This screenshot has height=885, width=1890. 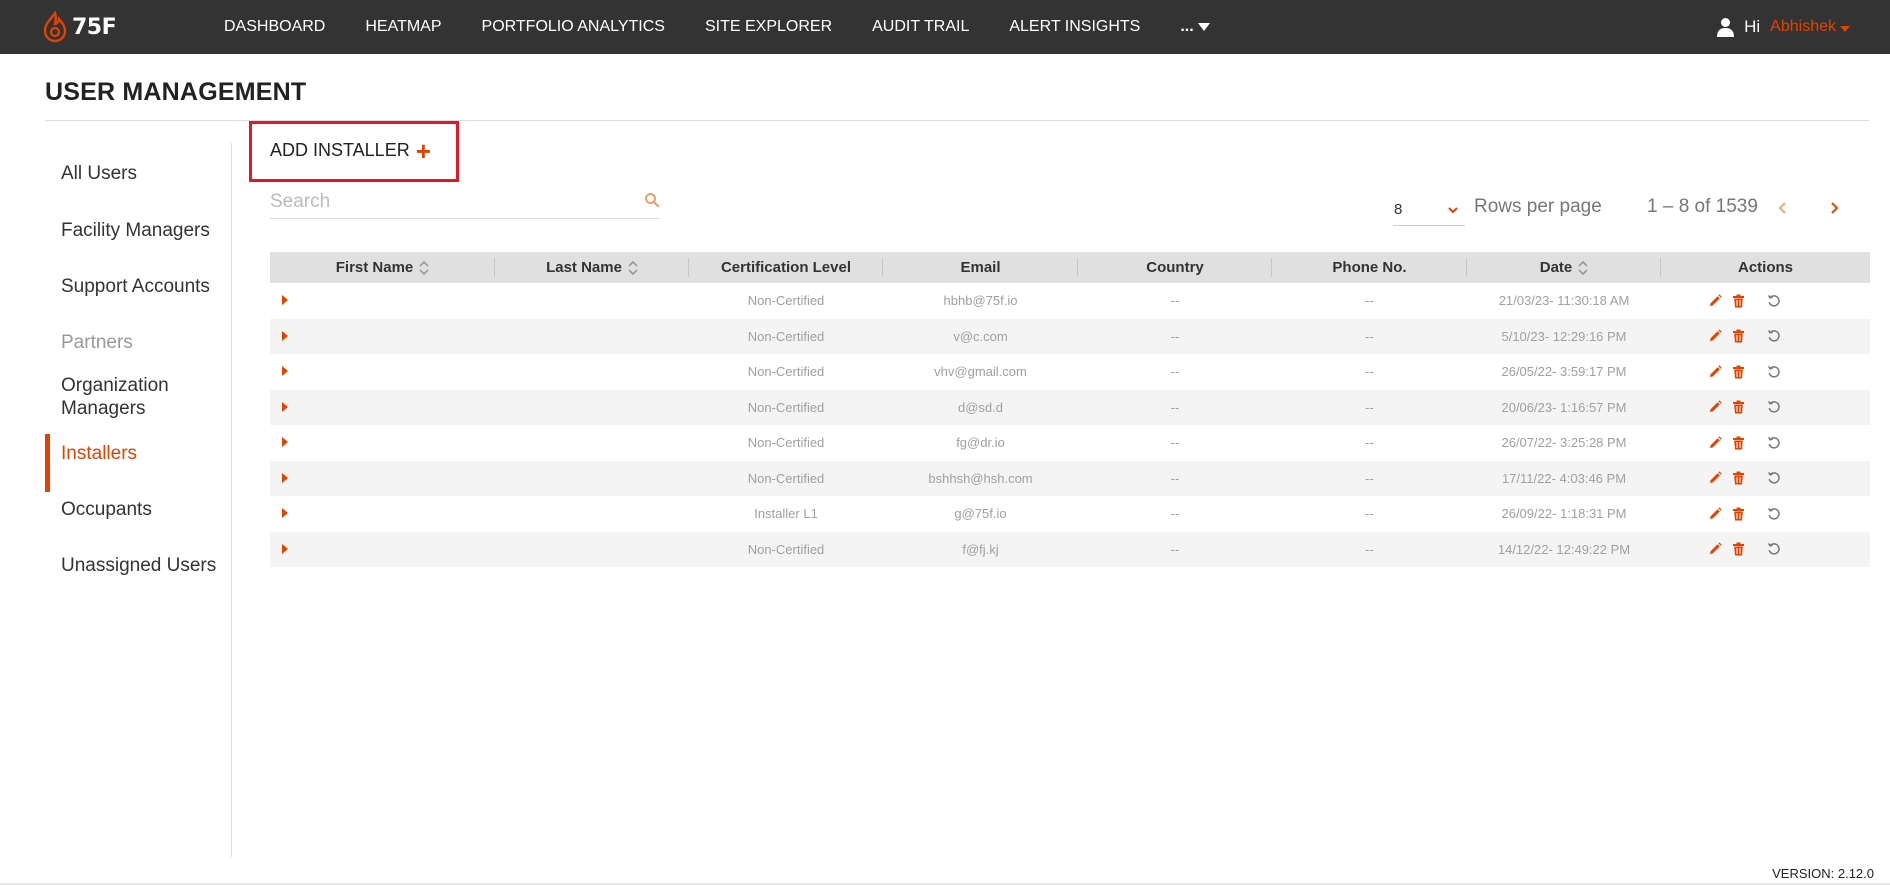 I want to click on sidebar-item-all-users: All Users, so click(x=139, y=173).